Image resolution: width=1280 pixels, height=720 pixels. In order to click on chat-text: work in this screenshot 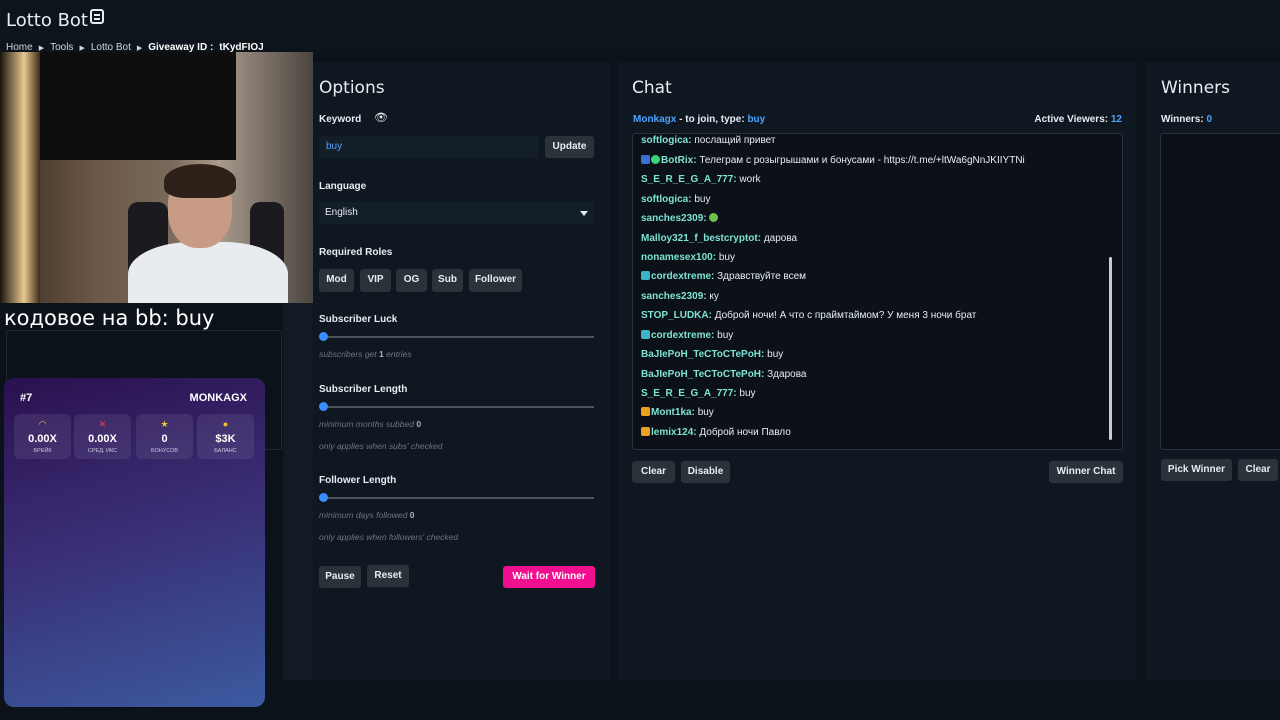, I will do `click(750, 179)`.